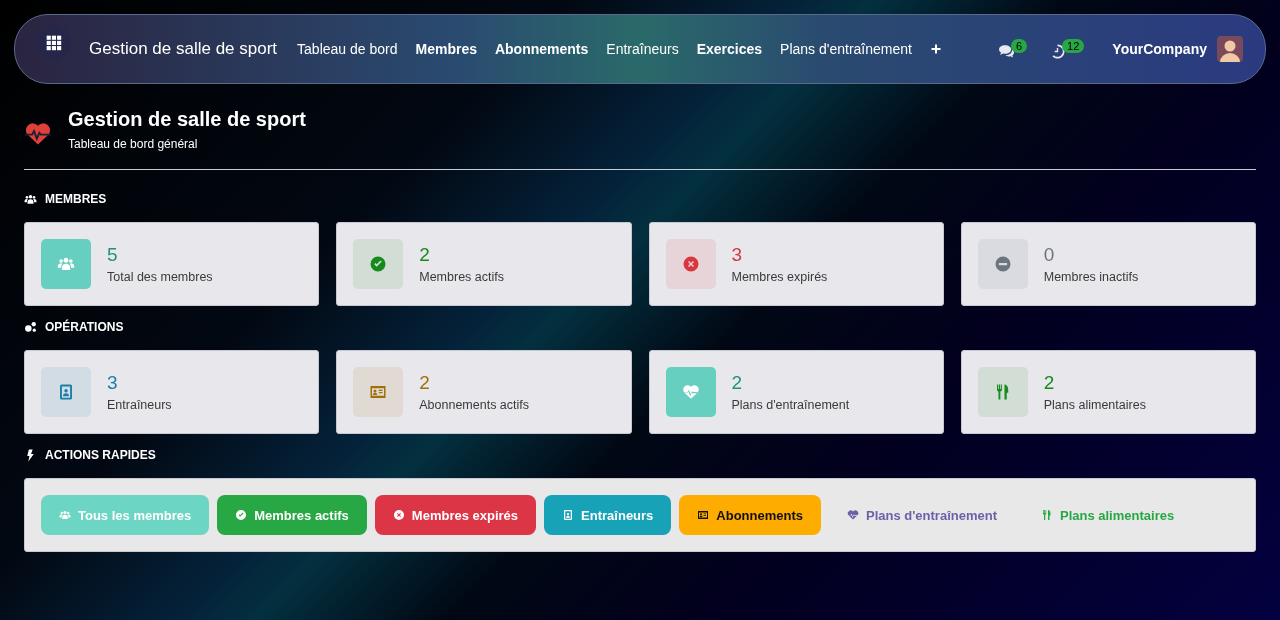  What do you see at coordinates (796, 392) in the screenshot?
I see `stat-card: 2 Plans d'entraînement` at bounding box center [796, 392].